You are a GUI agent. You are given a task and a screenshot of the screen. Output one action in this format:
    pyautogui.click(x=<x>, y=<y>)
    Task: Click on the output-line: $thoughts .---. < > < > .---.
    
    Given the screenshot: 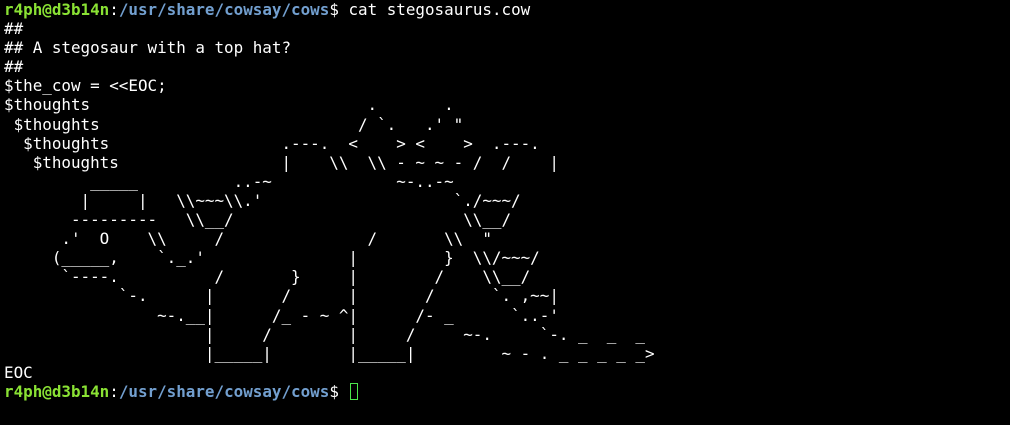 What is the action you would take?
    pyautogui.click(x=272, y=143)
    